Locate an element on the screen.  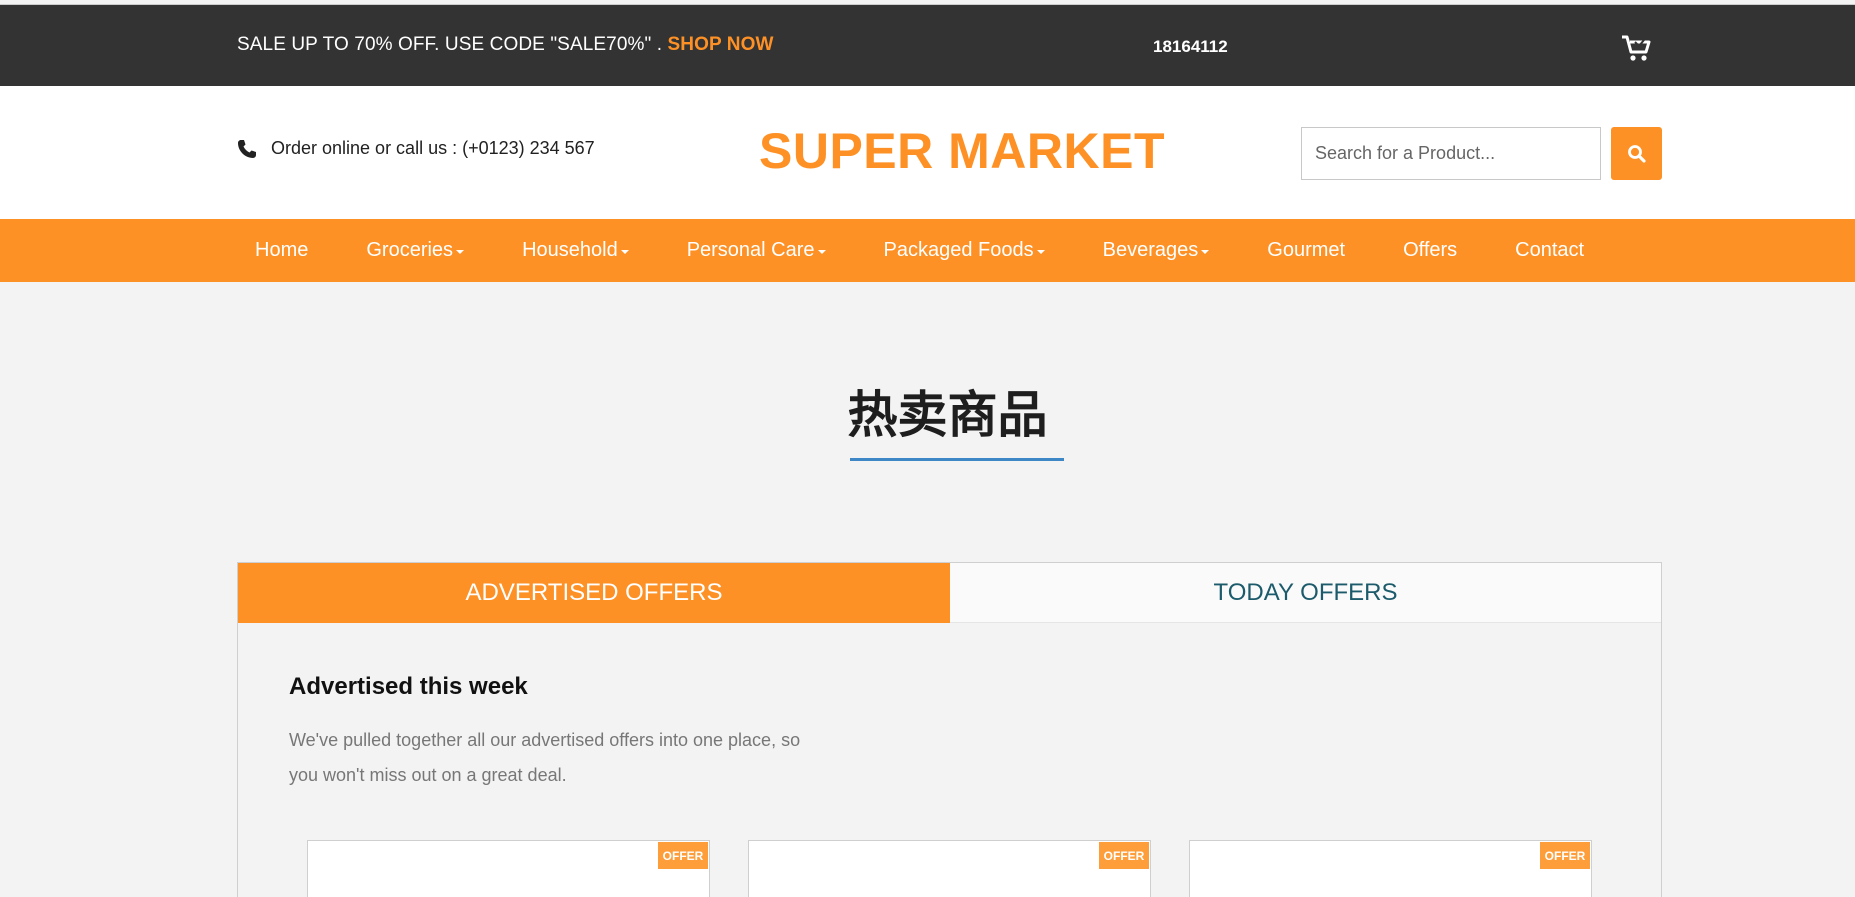
nav-item-label: Personal Care is located at coordinates (750, 250).